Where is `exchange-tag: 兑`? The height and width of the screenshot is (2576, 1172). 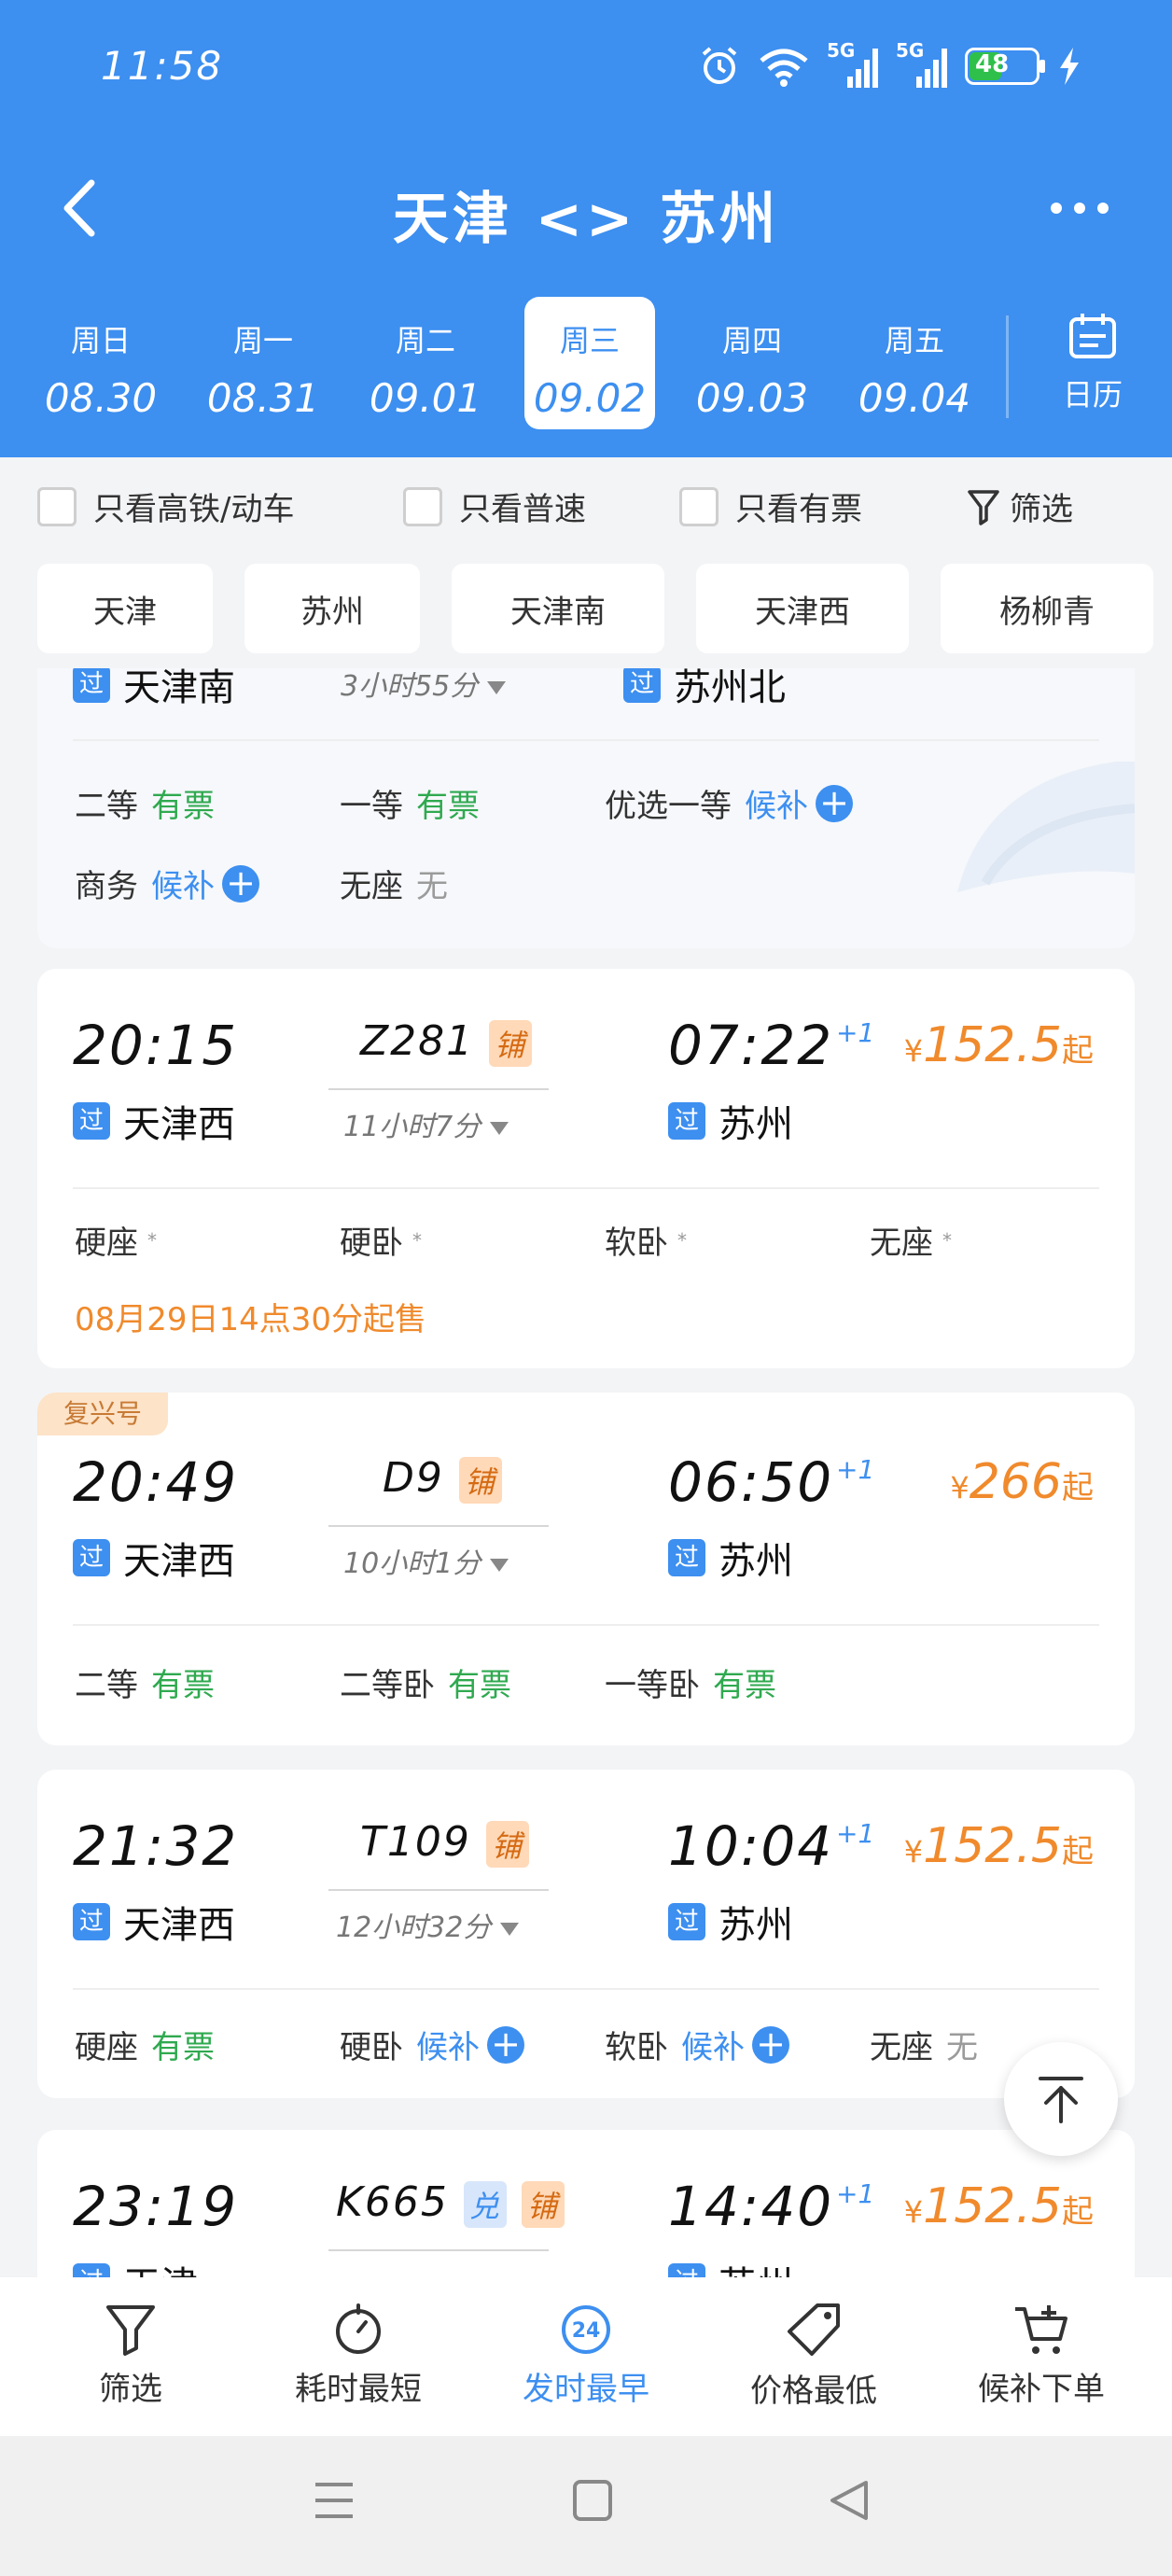
exchange-tag: 兑 is located at coordinates (485, 2204).